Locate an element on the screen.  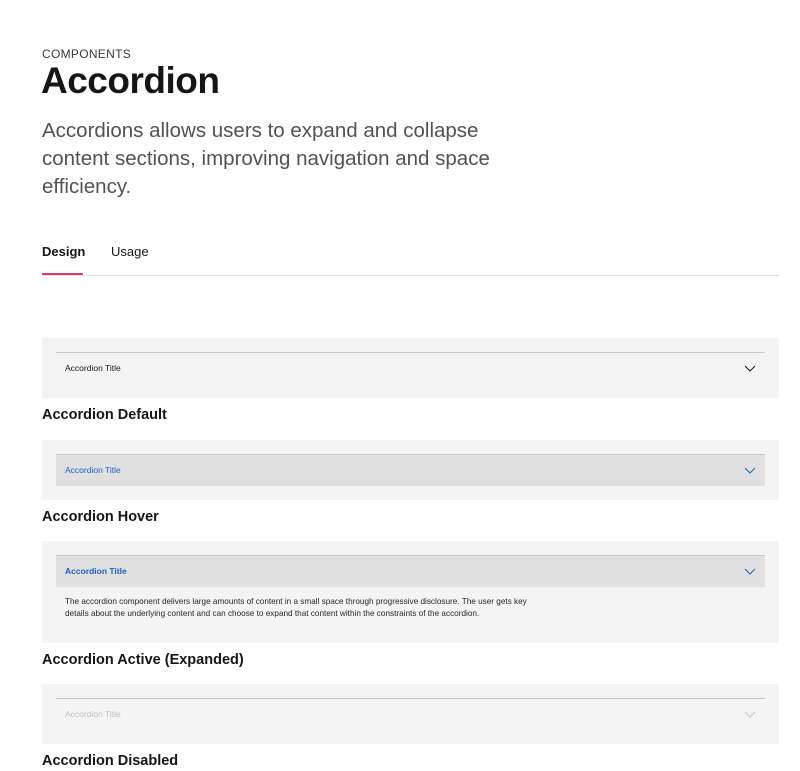
accordion-hover: Accordion Title is located at coordinates (410, 470).